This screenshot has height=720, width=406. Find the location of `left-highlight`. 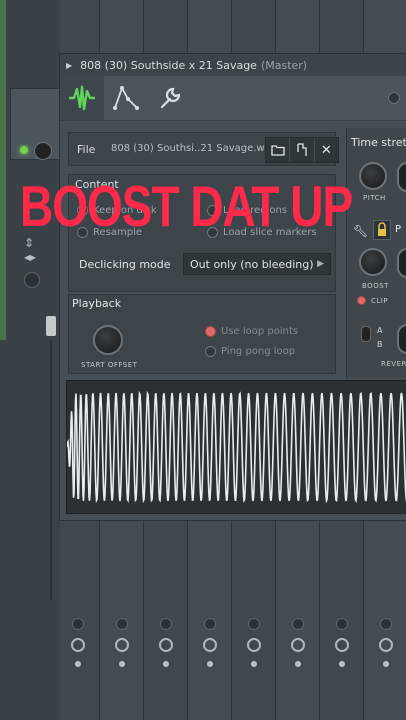

left-highlight is located at coordinates (3, 170).